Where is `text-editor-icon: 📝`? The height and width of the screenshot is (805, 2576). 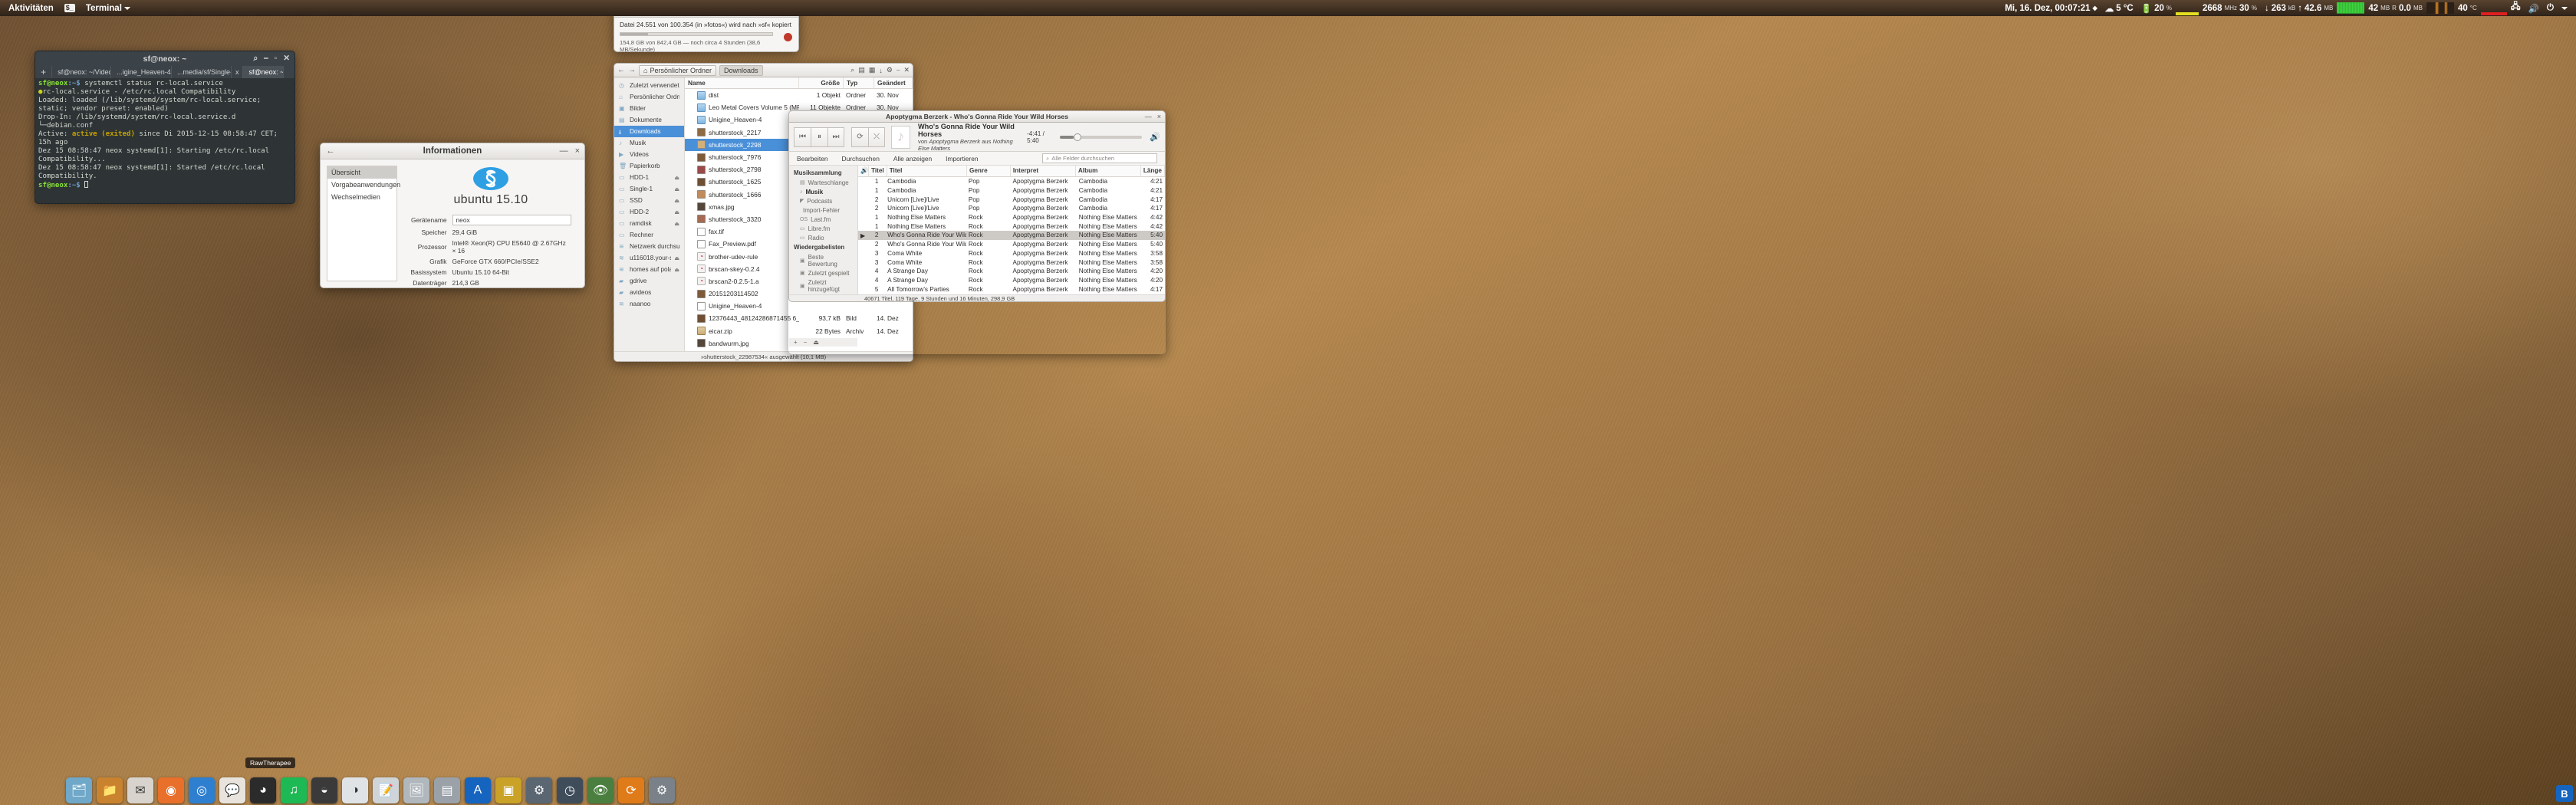
text-editor-icon: 📝 is located at coordinates (386, 790).